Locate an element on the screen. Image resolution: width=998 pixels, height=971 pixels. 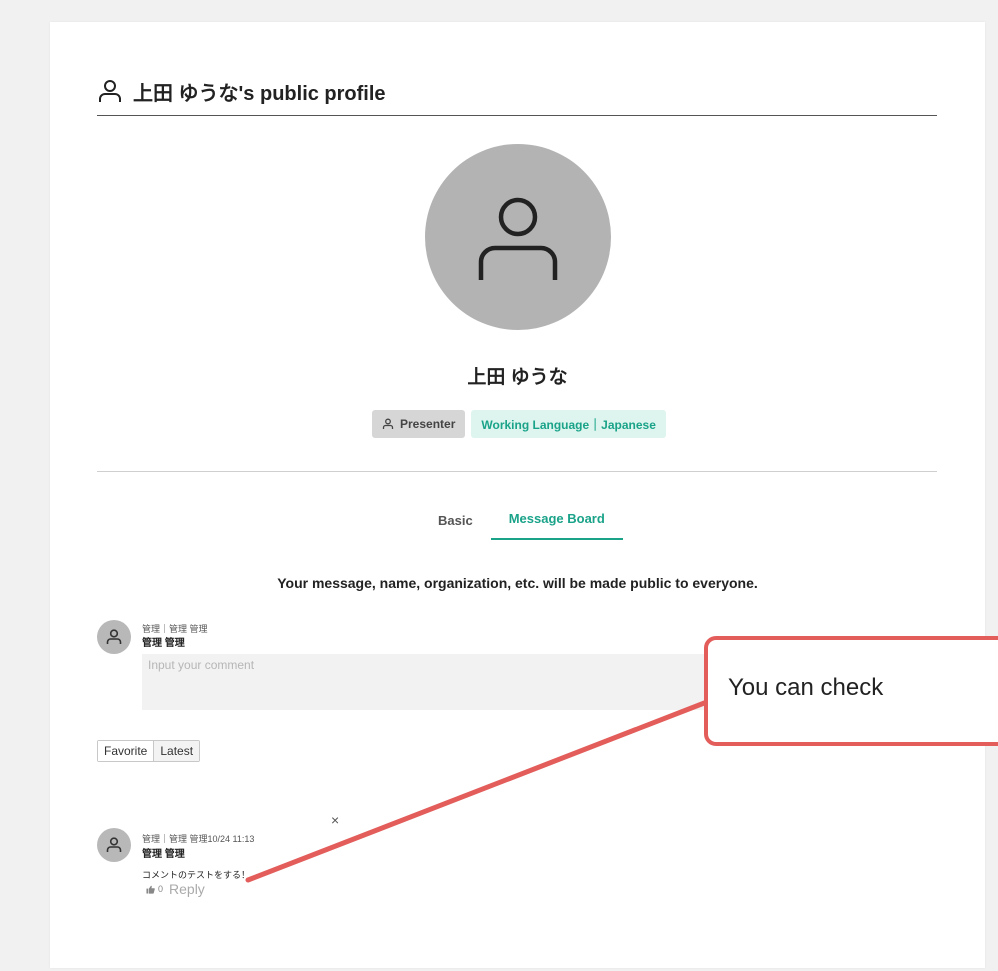
like-count: 0 is located at coordinates (161, 889).